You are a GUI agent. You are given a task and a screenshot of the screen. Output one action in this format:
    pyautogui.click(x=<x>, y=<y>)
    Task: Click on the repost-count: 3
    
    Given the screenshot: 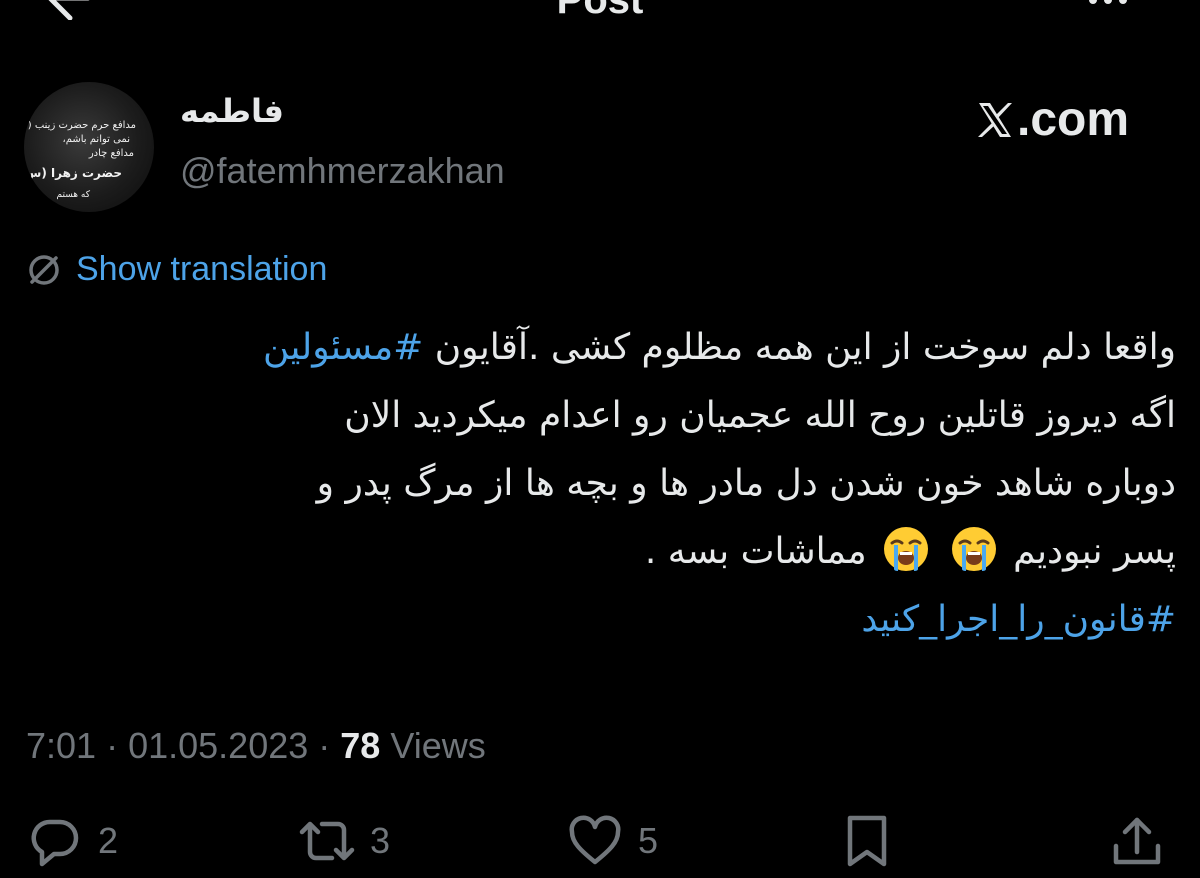 What is the action you would take?
    pyautogui.click(x=380, y=840)
    